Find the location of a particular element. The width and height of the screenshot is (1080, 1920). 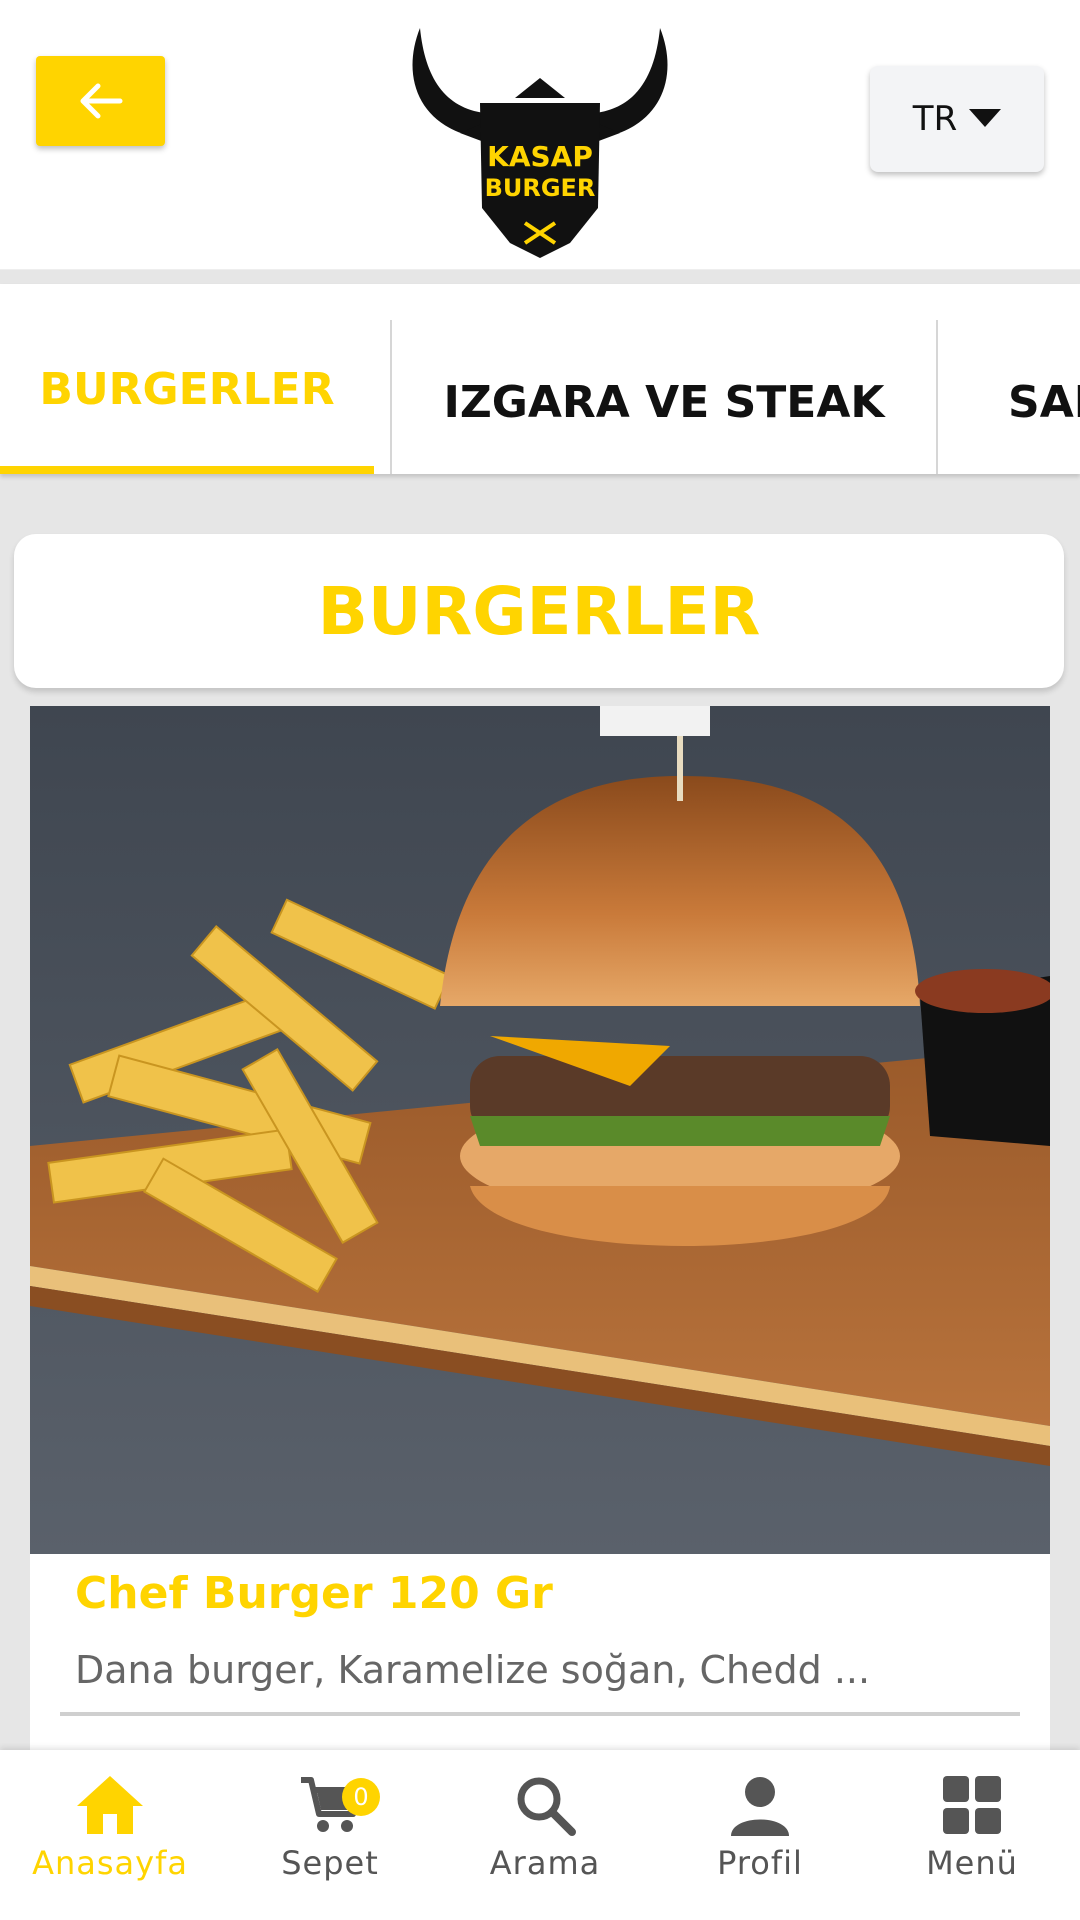

nav-label: Sepet is located at coordinates (330, 1863).